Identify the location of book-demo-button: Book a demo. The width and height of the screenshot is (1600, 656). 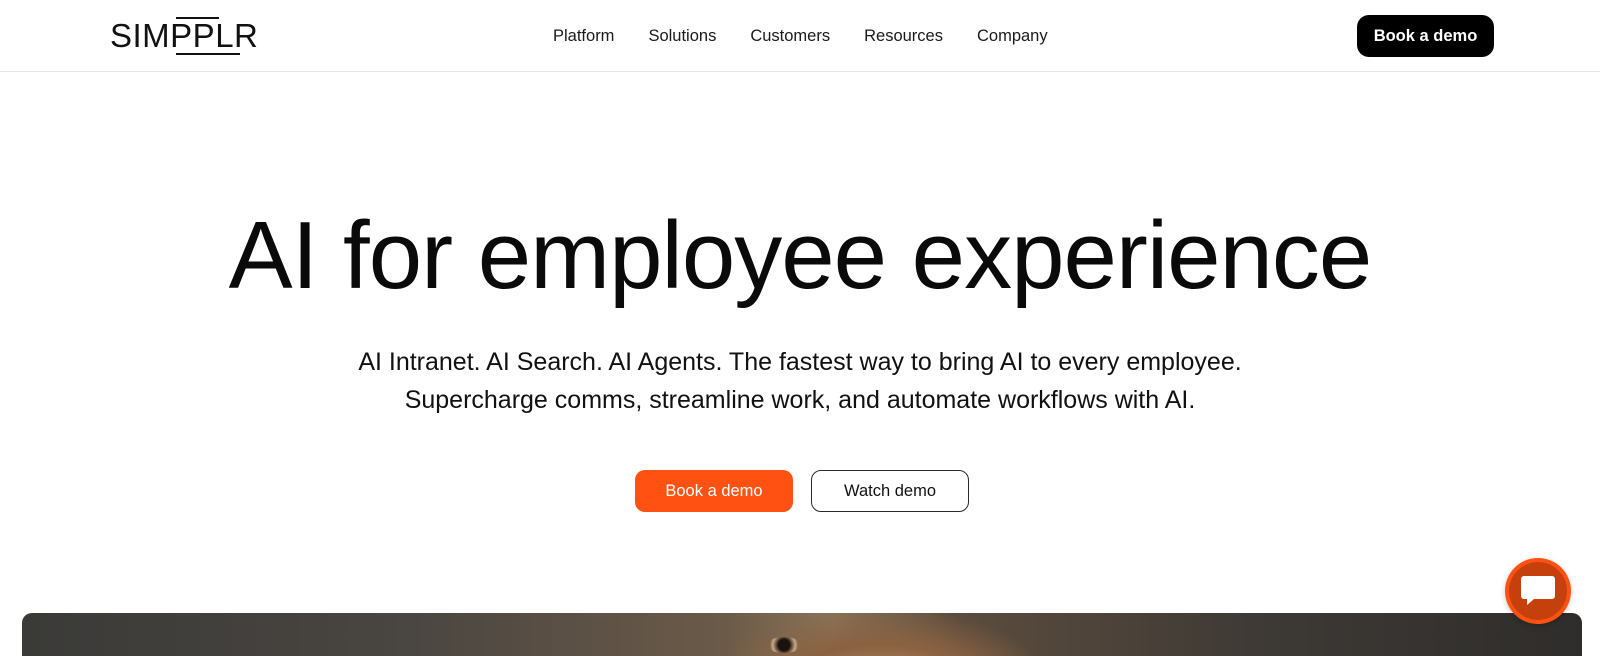
(714, 491).